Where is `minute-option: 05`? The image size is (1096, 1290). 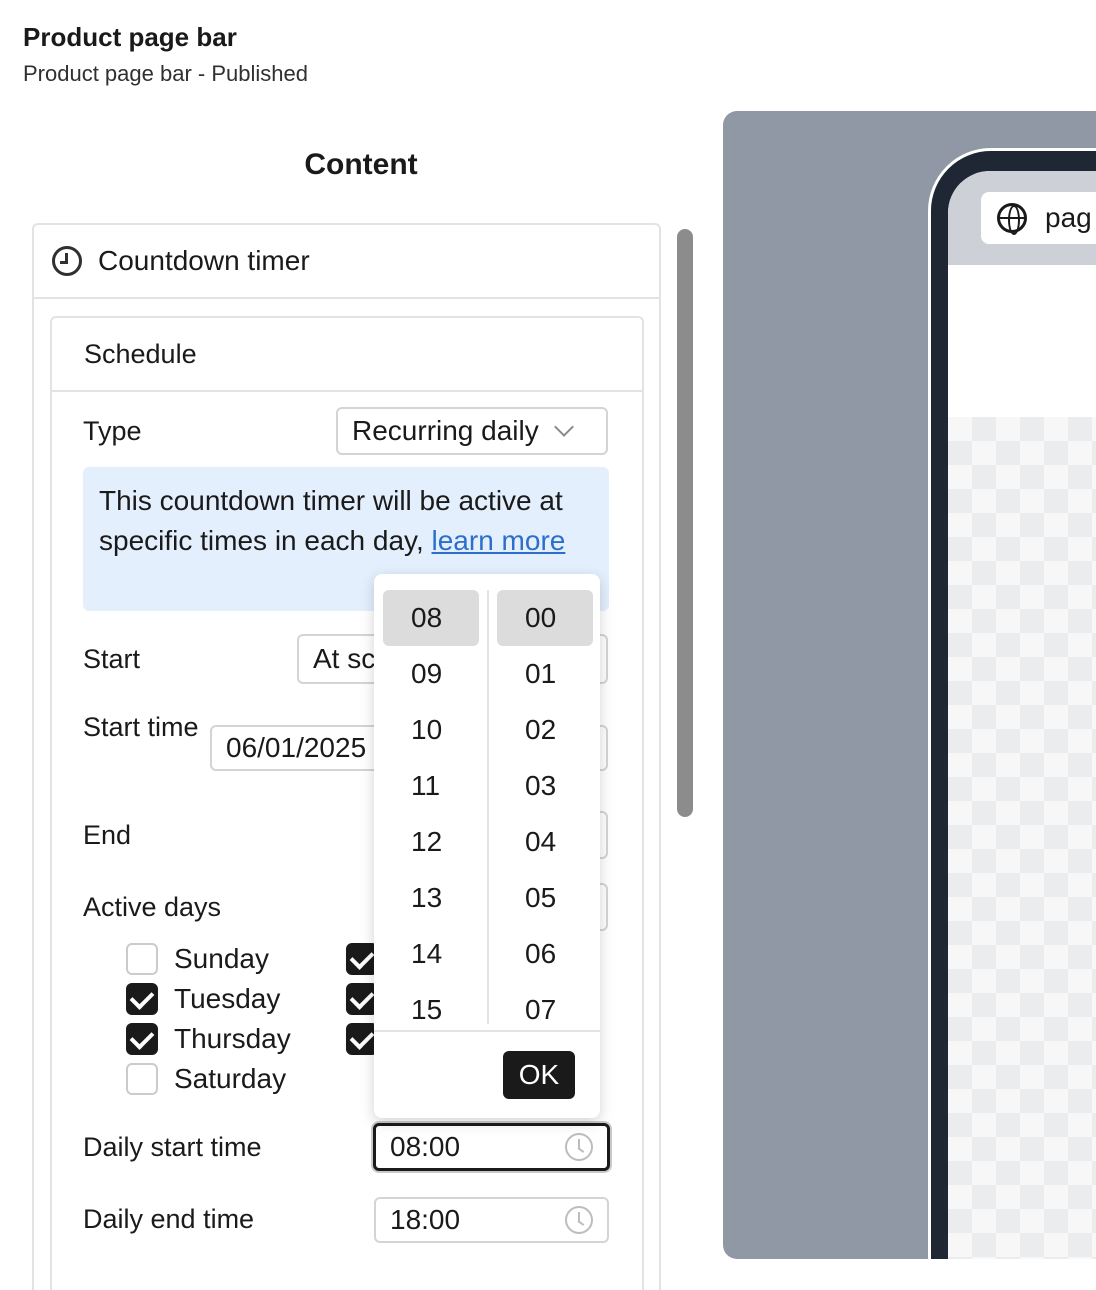
minute-option: 05 is located at coordinates (545, 898).